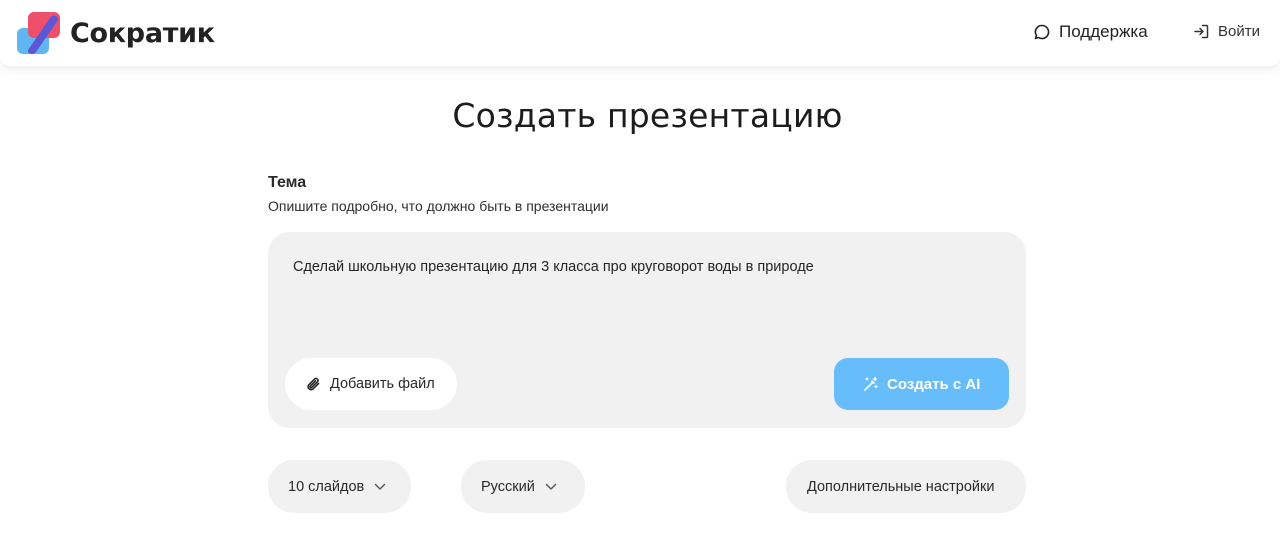 The image size is (1280, 535). What do you see at coordinates (1042, 32) in the screenshot?
I see `chat-bubble-icon` at bounding box center [1042, 32].